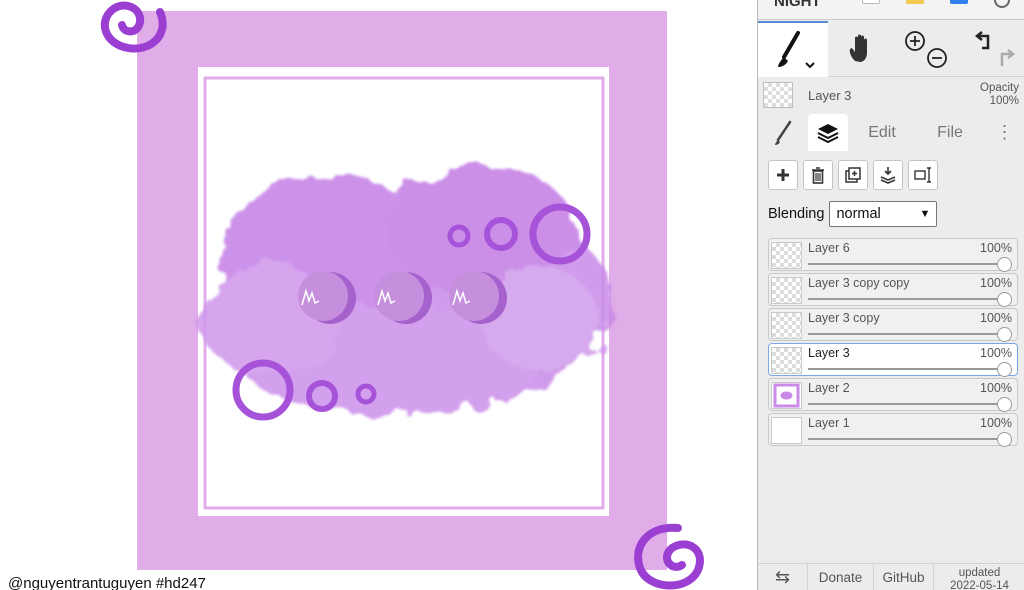 The height and width of the screenshot is (590, 1024). Describe the element at coordinates (925, 214) in the screenshot. I see `chevron-down-icon: ▼` at that location.